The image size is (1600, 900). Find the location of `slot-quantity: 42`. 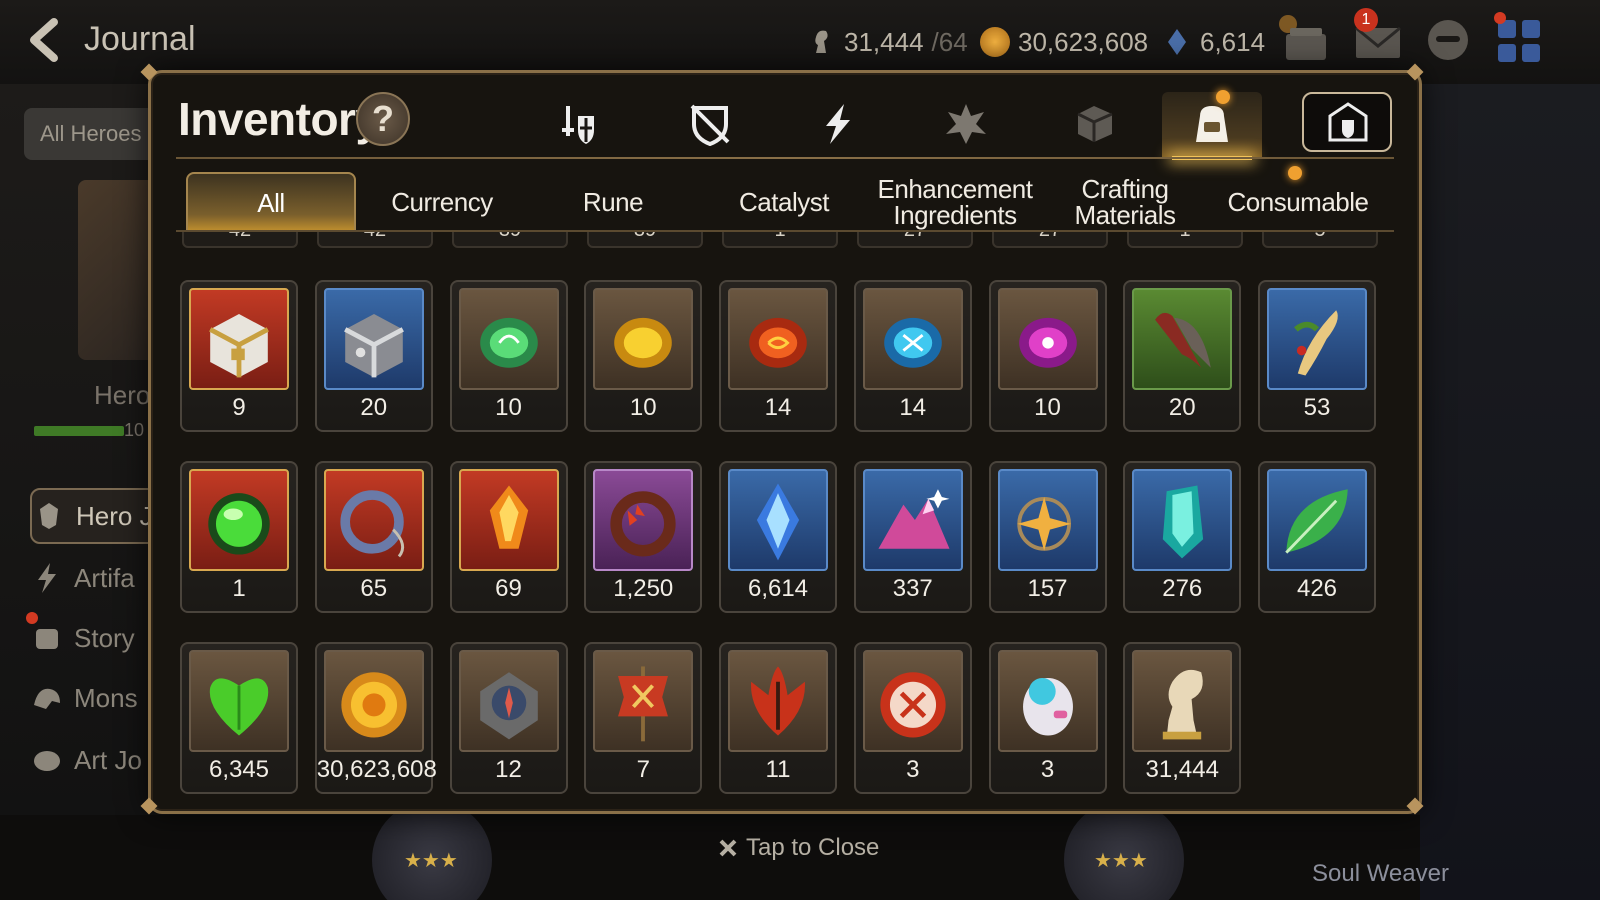

slot-quantity: 42 is located at coordinates (240, 237).